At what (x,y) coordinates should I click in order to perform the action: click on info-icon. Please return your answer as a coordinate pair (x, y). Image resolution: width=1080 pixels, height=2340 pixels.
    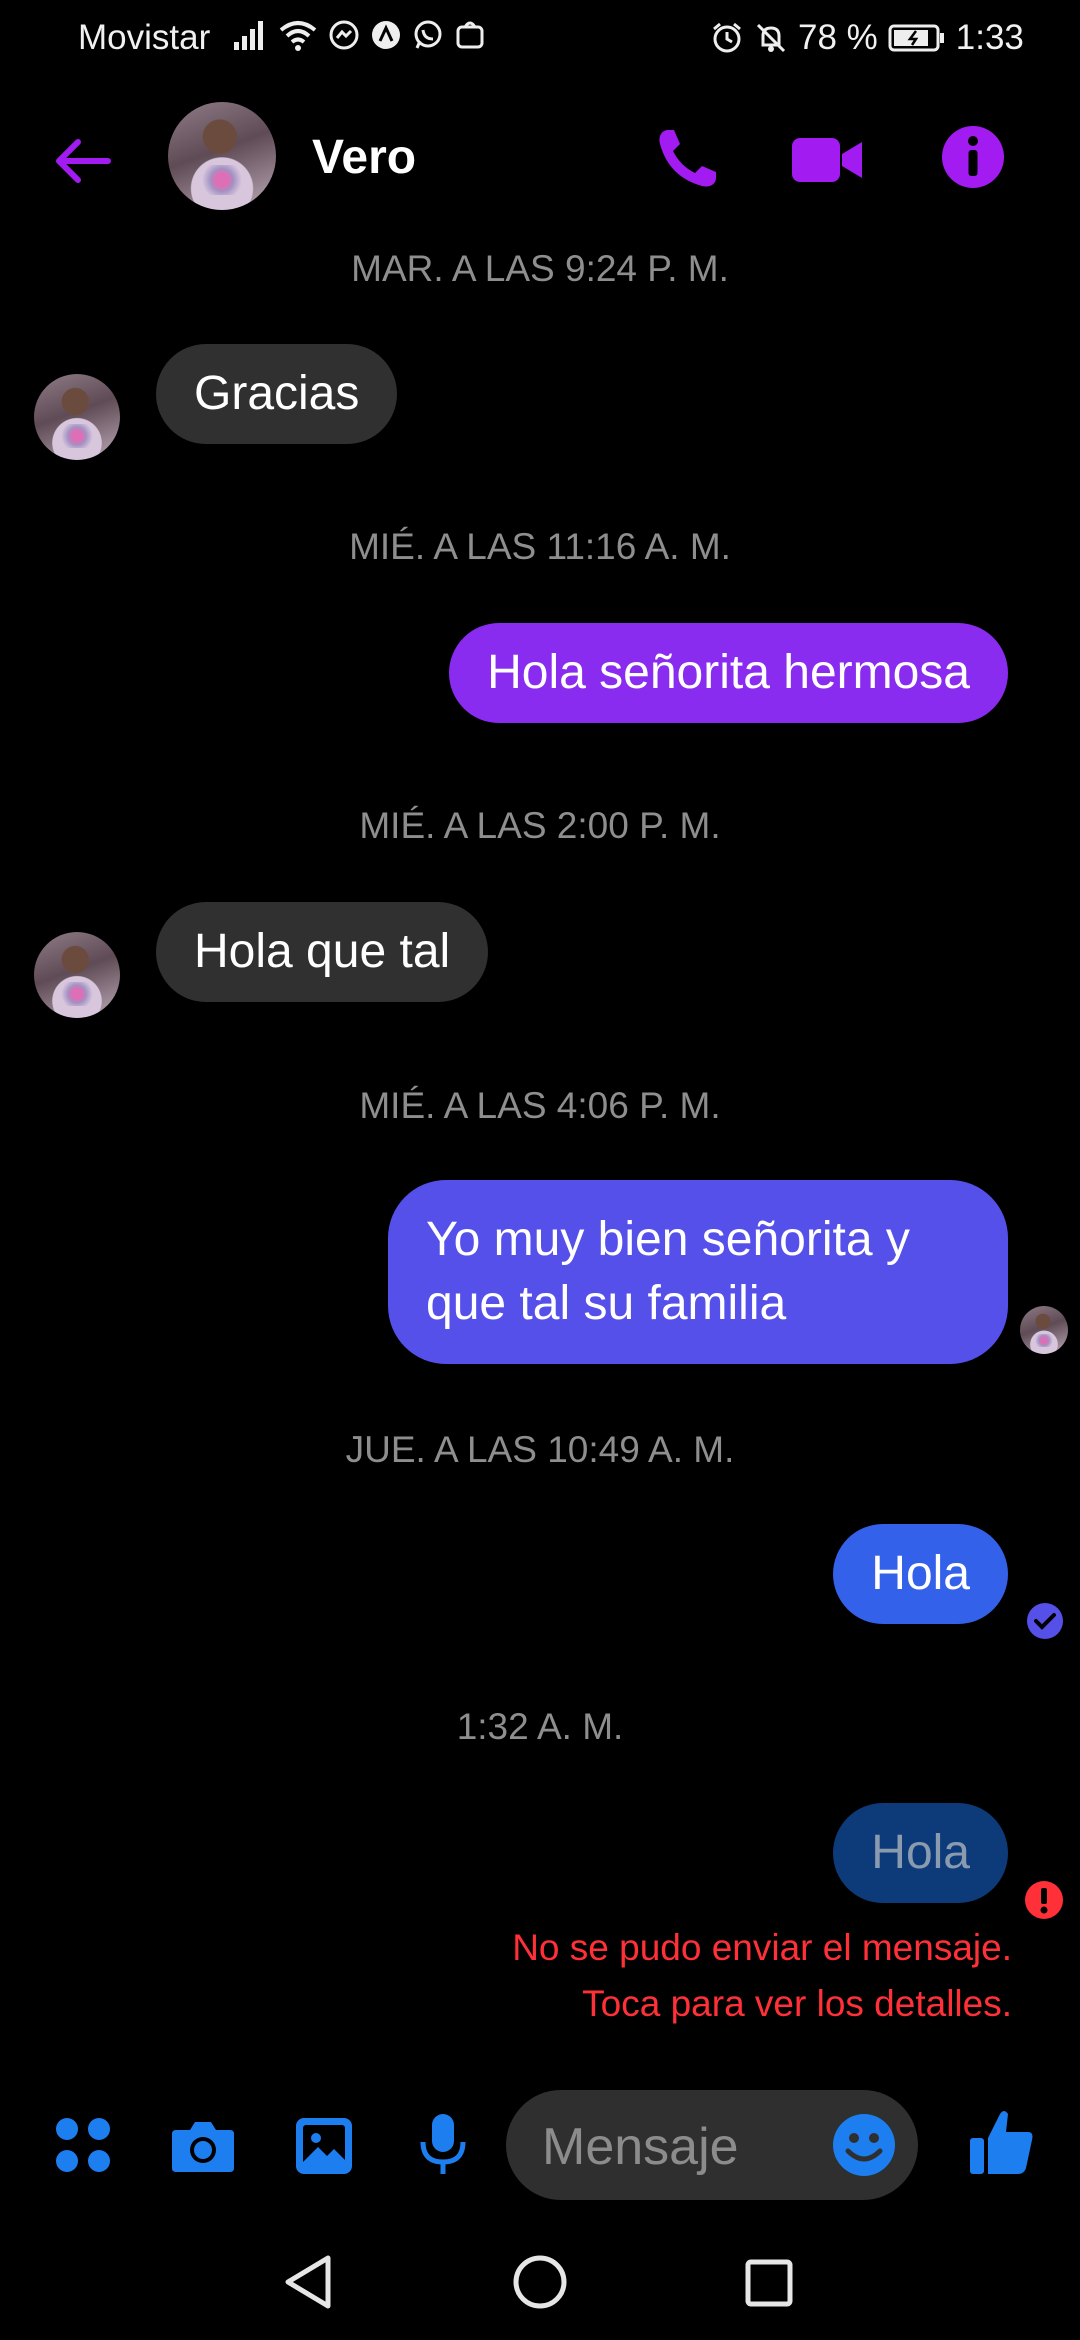
    Looking at the image, I should click on (973, 157).